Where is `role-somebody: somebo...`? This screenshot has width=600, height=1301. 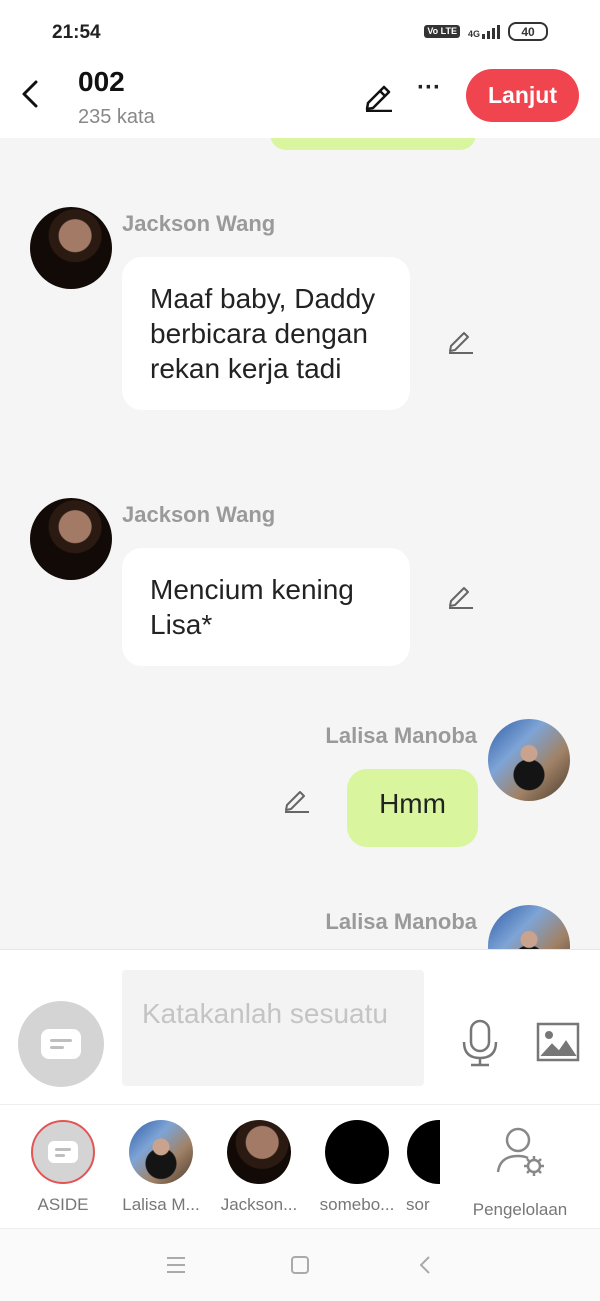
role-somebody: somebo... is located at coordinates (357, 1167).